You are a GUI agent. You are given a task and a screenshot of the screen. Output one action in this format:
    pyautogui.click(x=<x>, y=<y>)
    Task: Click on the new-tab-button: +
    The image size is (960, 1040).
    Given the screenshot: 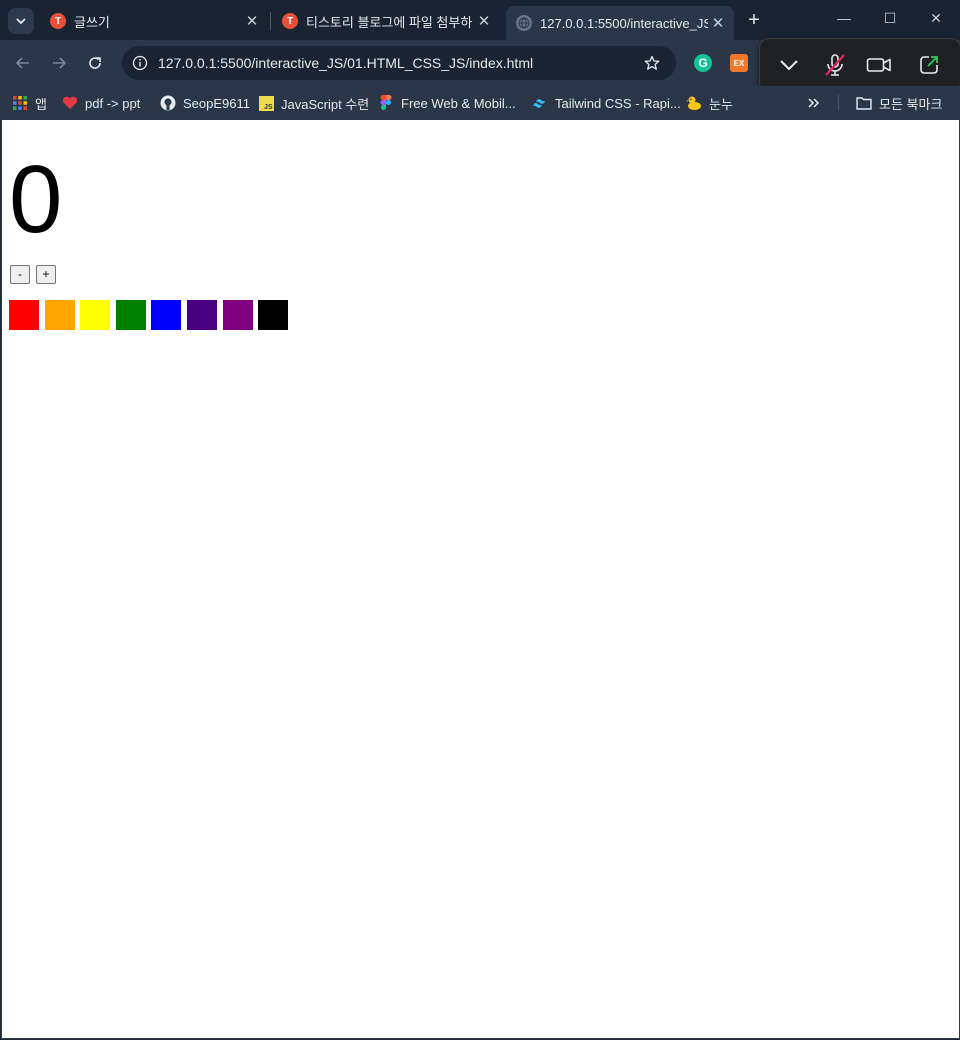 What is the action you would take?
    pyautogui.click(x=754, y=20)
    